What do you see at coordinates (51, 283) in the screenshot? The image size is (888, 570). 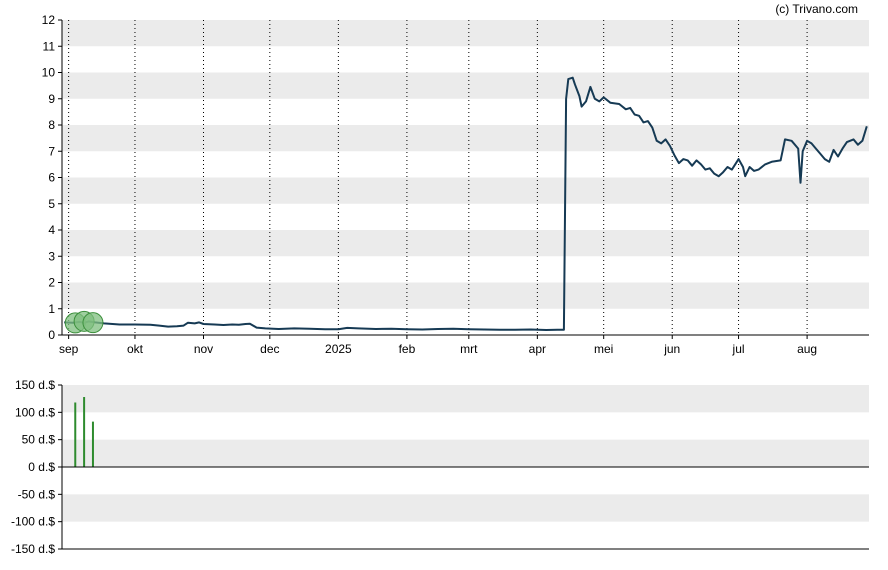 I see `y-tick-label: 2` at bounding box center [51, 283].